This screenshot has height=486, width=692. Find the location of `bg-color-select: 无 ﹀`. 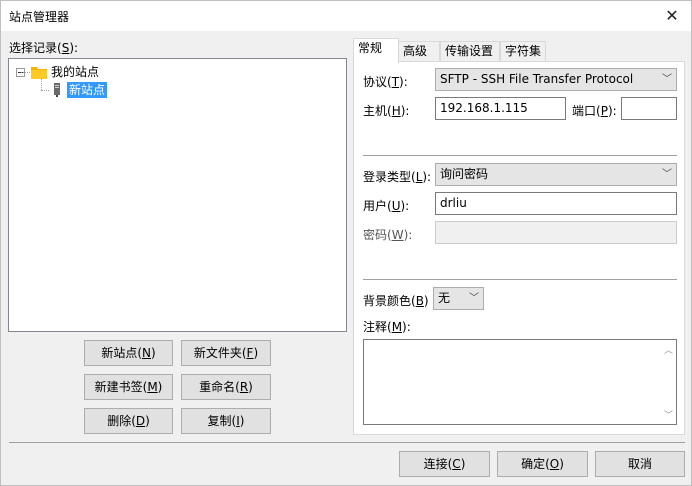

bg-color-select: 无 ﹀ is located at coordinates (458, 298).